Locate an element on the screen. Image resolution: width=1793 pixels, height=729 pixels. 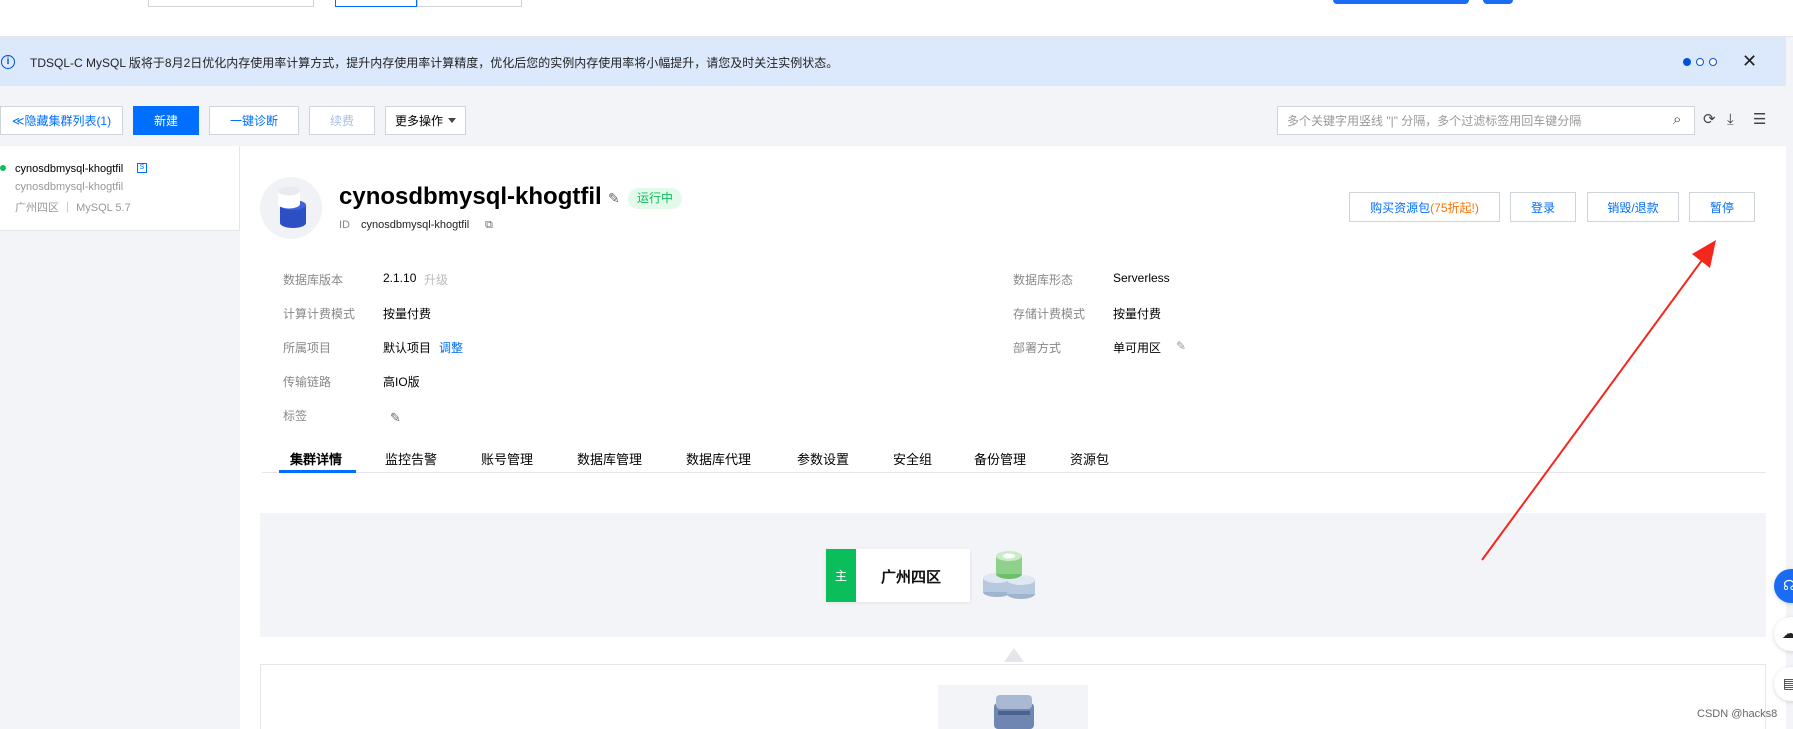
tab-security-group: 安全组 is located at coordinates (912, 458).